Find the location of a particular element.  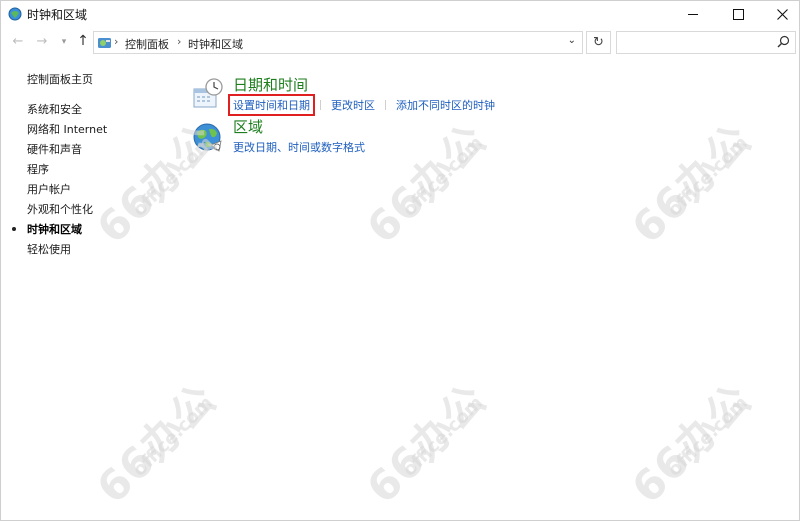

sidebar-item-user-accounts: 用户帐户 is located at coordinates (49, 189).